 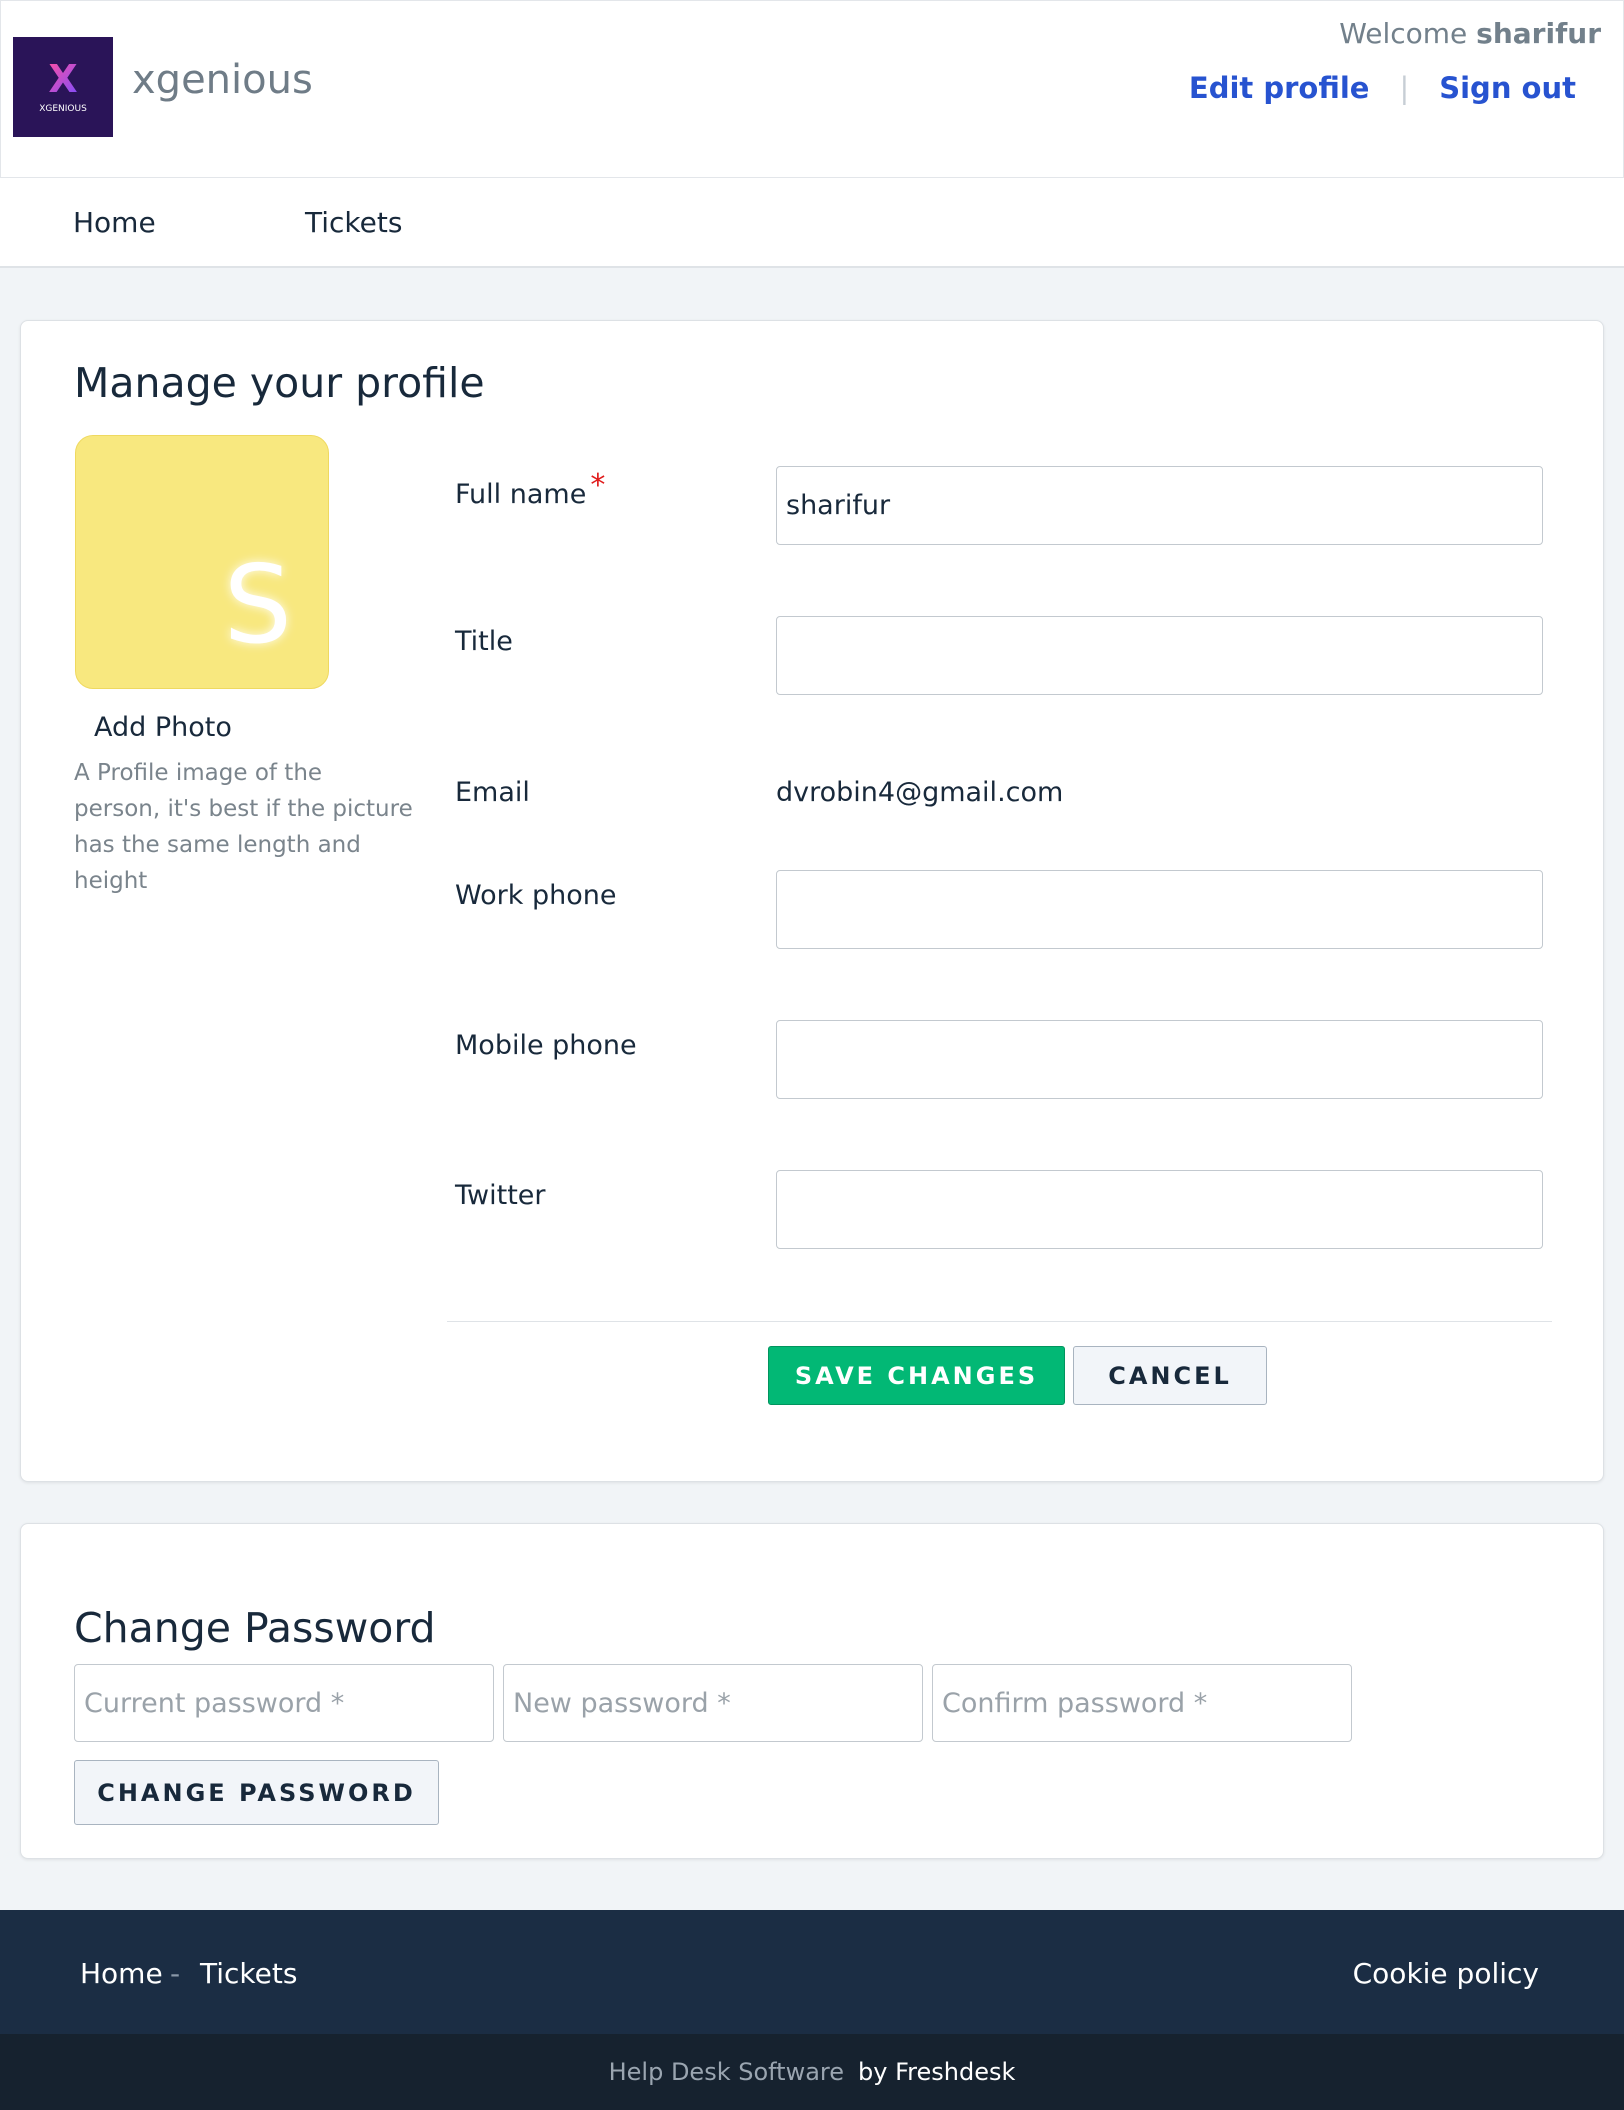 I want to click on logo-caption: XGENIOUS, so click(x=63, y=109).